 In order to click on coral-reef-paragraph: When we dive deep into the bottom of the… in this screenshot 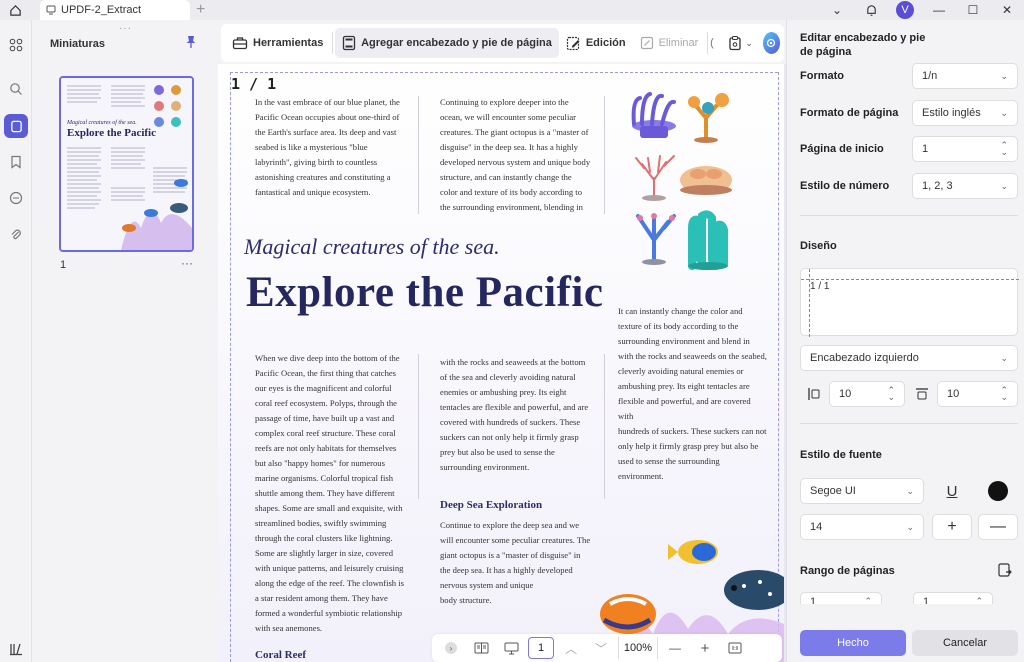, I will do `click(329, 493)`.